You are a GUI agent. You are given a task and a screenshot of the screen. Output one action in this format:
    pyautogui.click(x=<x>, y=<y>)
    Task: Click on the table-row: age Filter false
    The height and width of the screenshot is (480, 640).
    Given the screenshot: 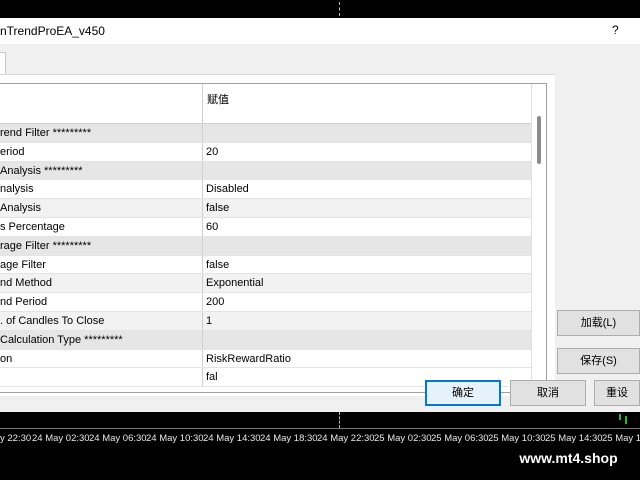 What is the action you would take?
    pyautogui.click(x=265, y=265)
    